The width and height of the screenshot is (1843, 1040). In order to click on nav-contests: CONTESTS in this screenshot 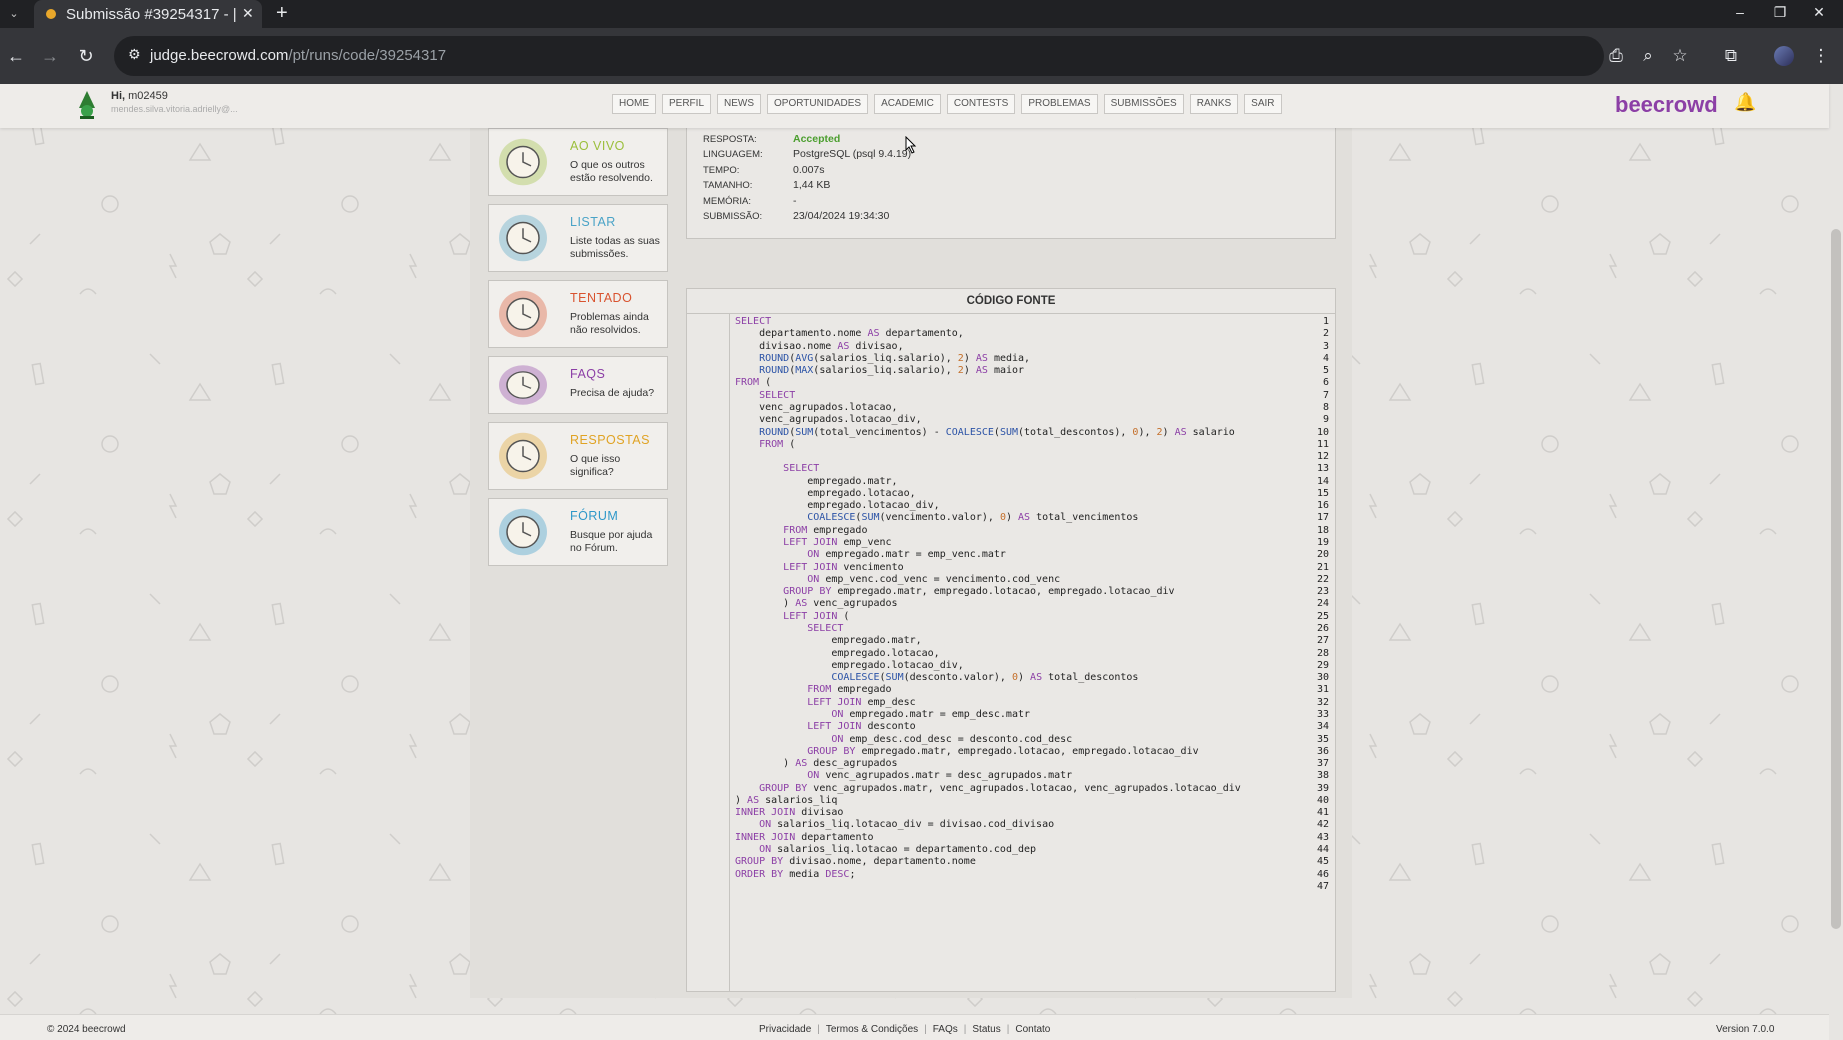, I will do `click(981, 104)`.